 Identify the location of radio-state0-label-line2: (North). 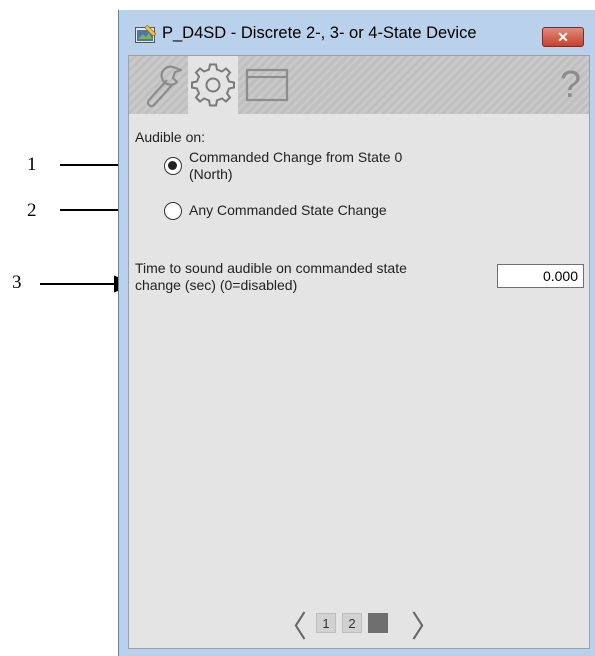
(211, 174).